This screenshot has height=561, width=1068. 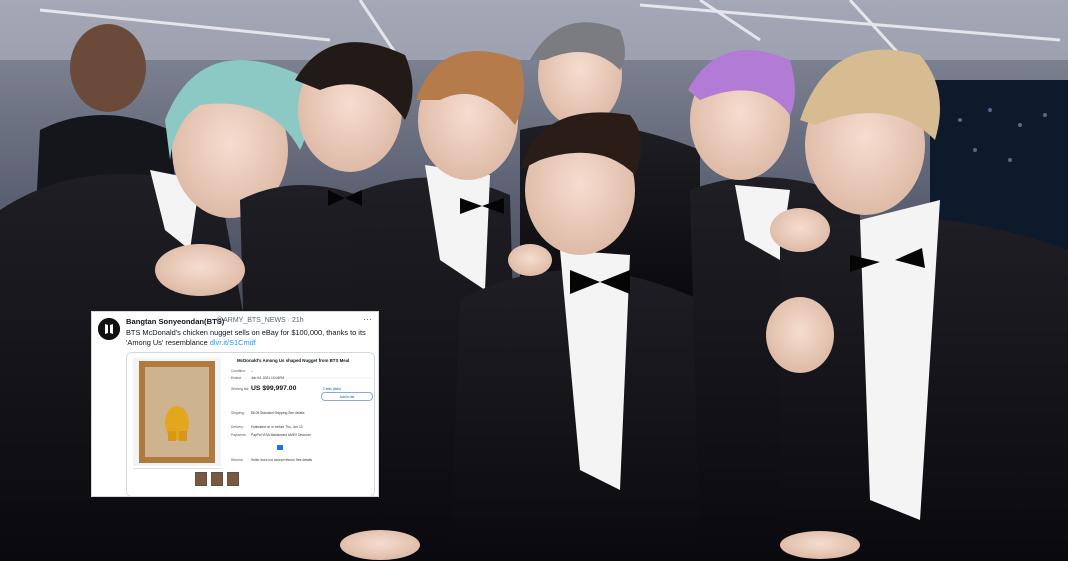 I want to click on delivery-value: Estimated on or before Thu, Jun 10, so click(x=277, y=427).